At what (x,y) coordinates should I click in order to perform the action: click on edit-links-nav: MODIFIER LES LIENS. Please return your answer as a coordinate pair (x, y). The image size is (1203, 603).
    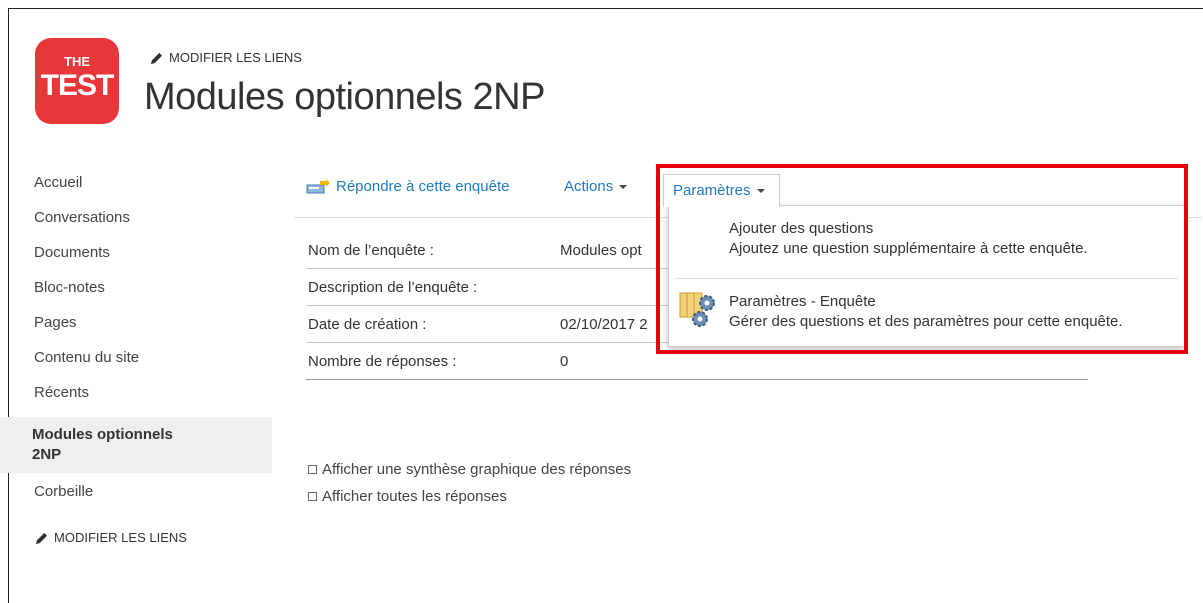
    Looking at the image, I should click on (111, 537).